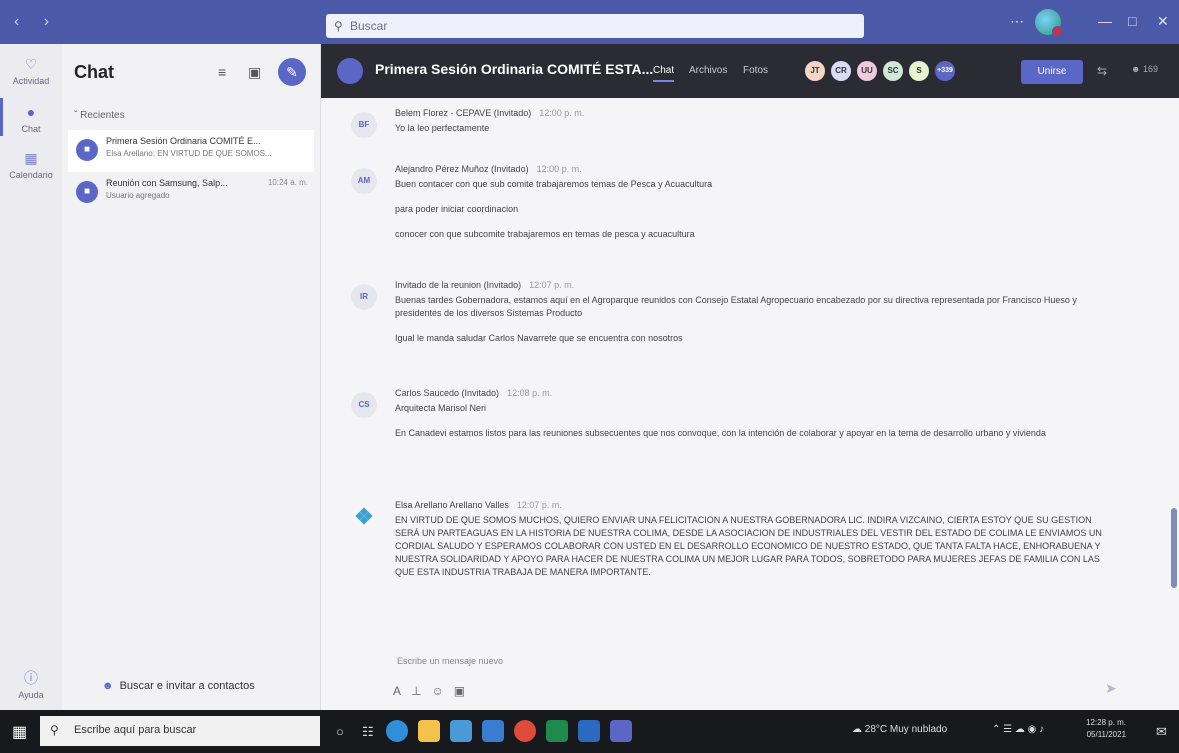 This screenshot has height=753, width=1179. What do you see at coordinates (442, 691) in the screenshot?
I see `emoji-icon: ☺` at bounding box center [442, 691].